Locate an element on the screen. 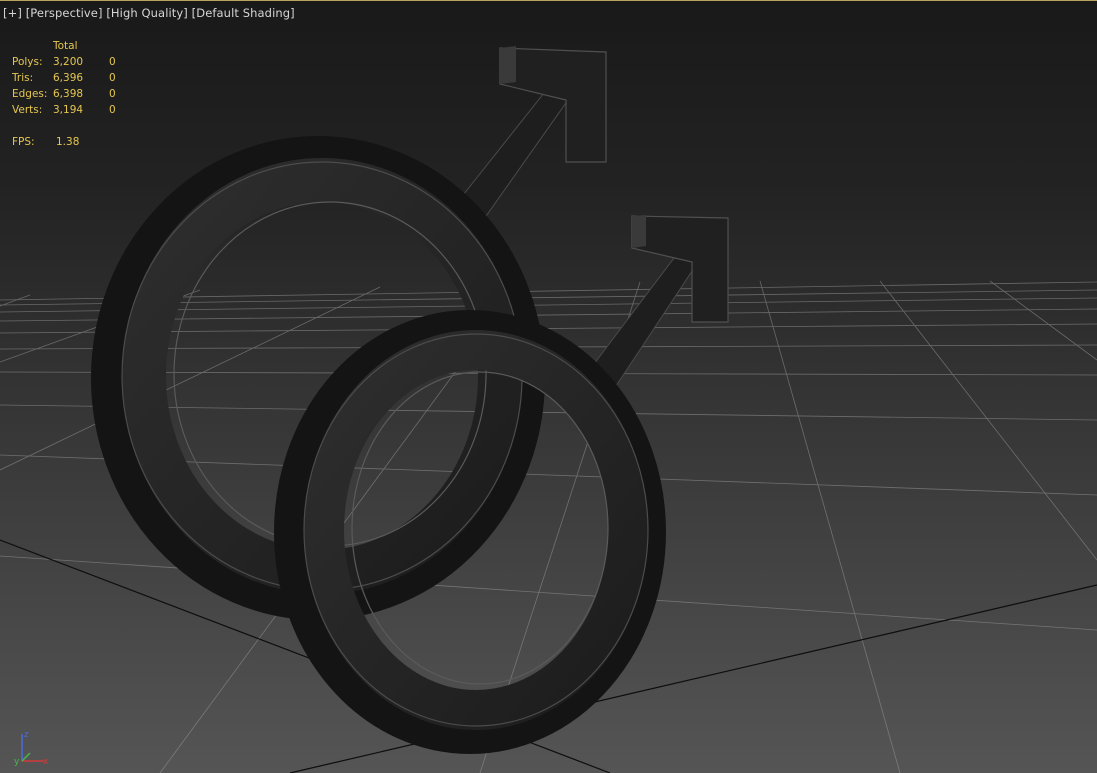  fps-value: 1.38 is located at coordinates (68, 142).